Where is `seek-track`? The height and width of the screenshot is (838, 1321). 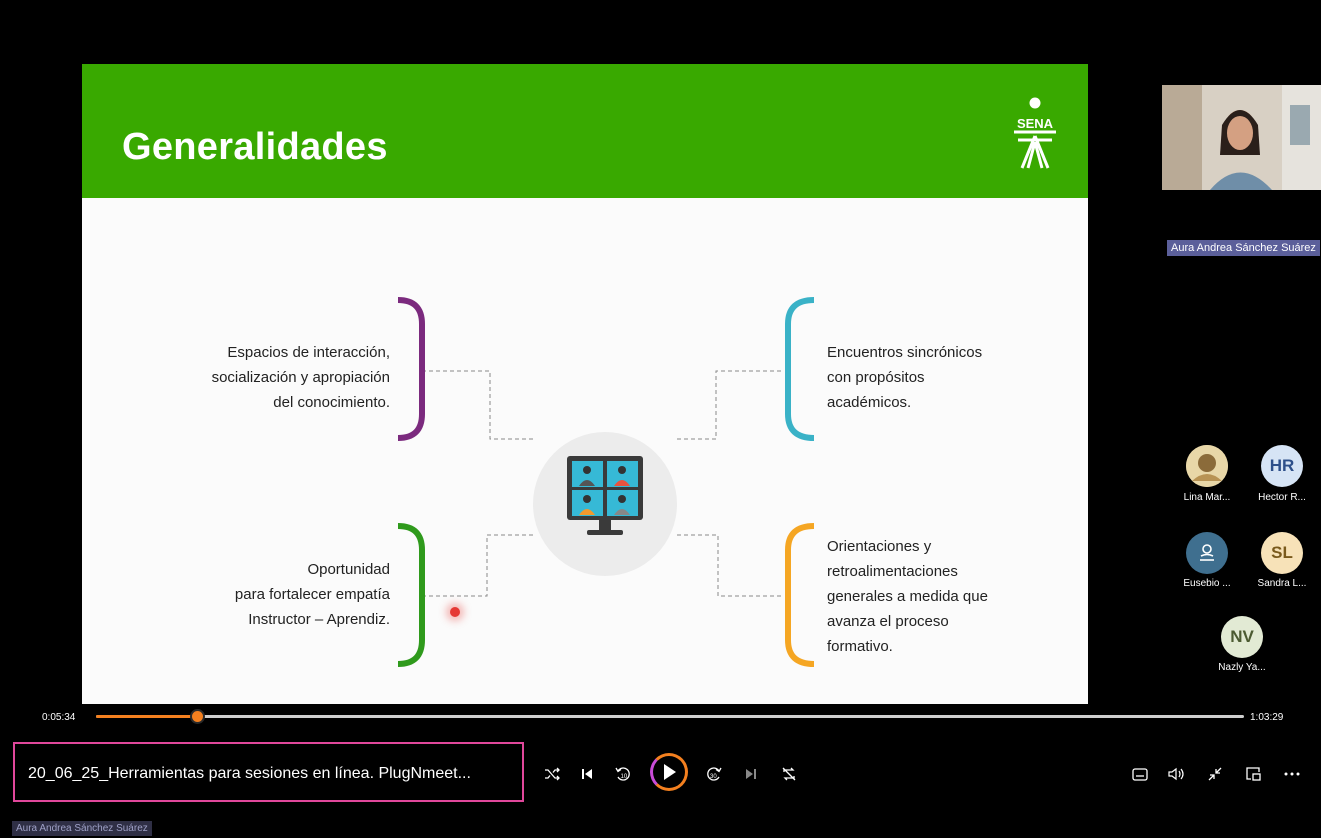 seek-track is located at coordinates (670, 716).